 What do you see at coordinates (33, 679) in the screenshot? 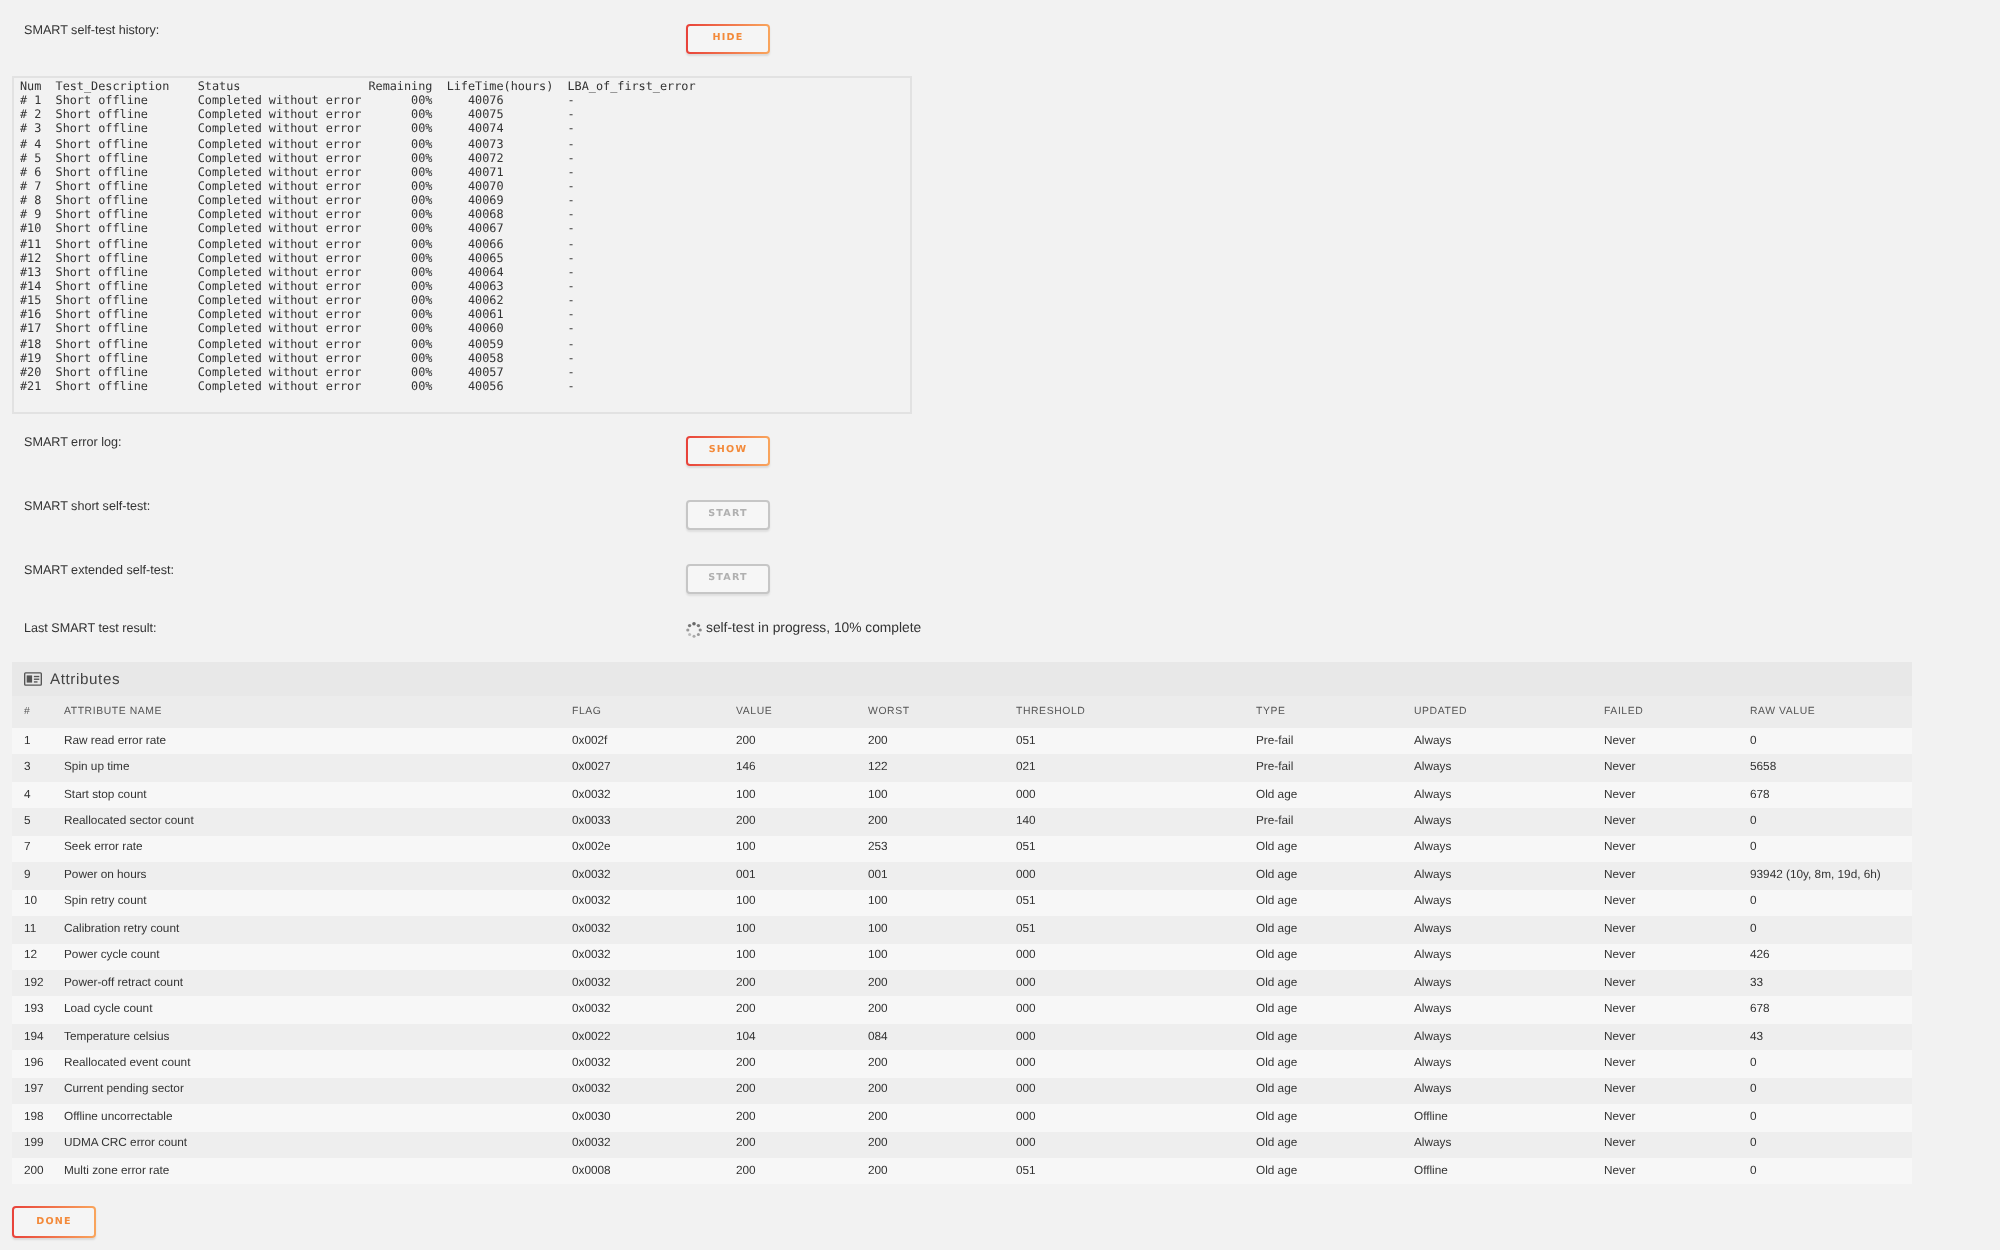
I see `card-icon` at bounding box center [33, 679].